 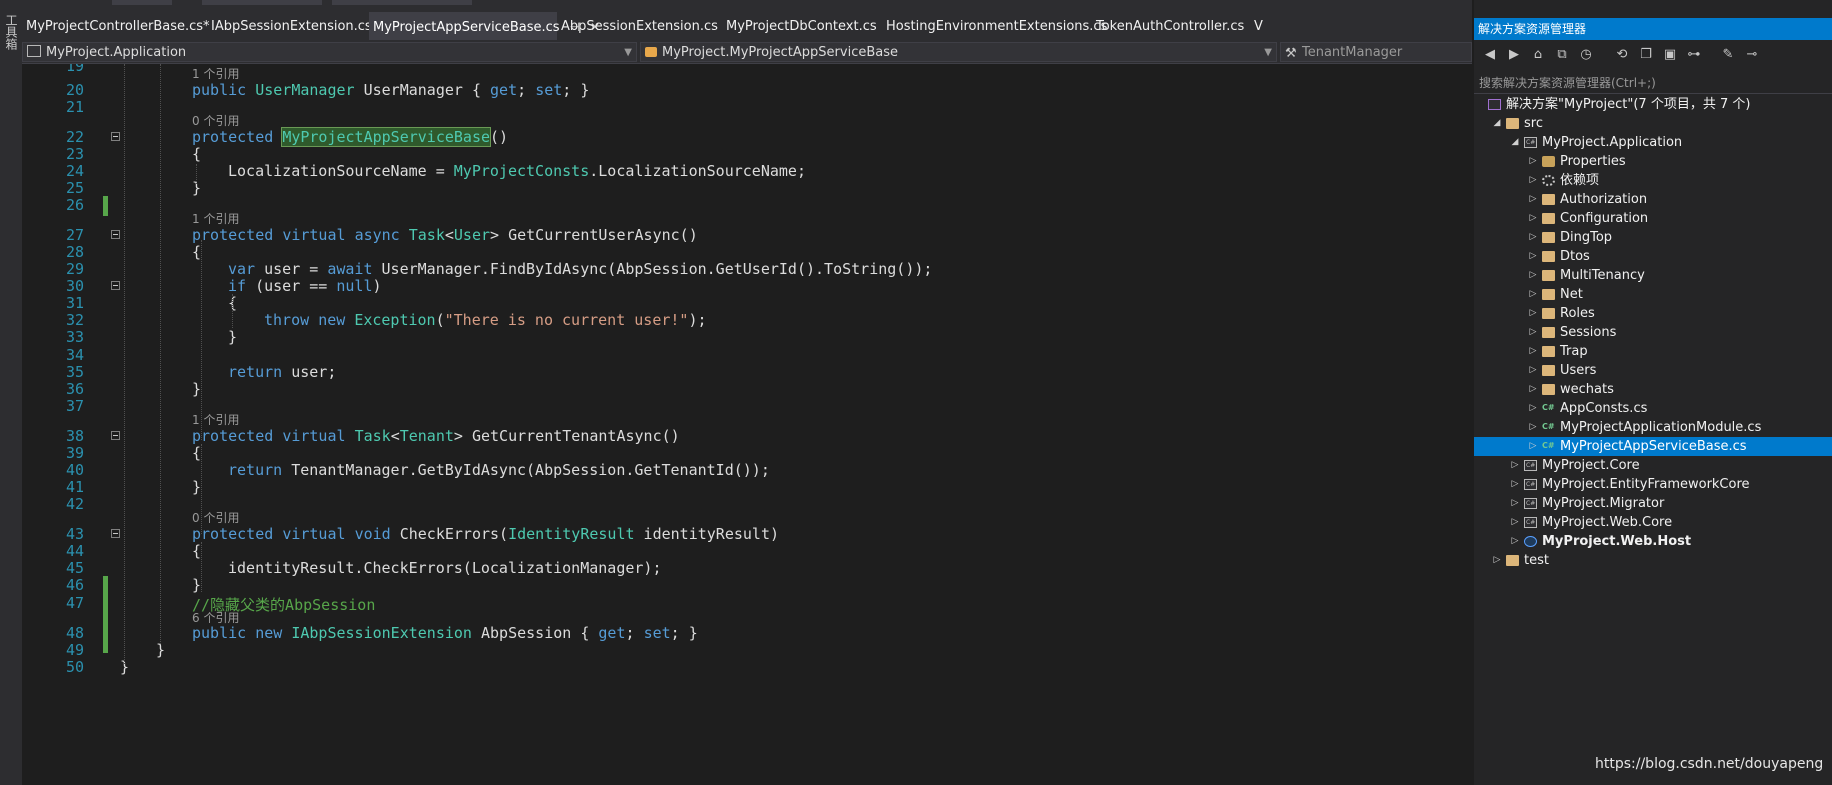 I want to click on class-dropdown: MyProject.MyProjectAppServiceBase ▼, so click(x=958, y=52).